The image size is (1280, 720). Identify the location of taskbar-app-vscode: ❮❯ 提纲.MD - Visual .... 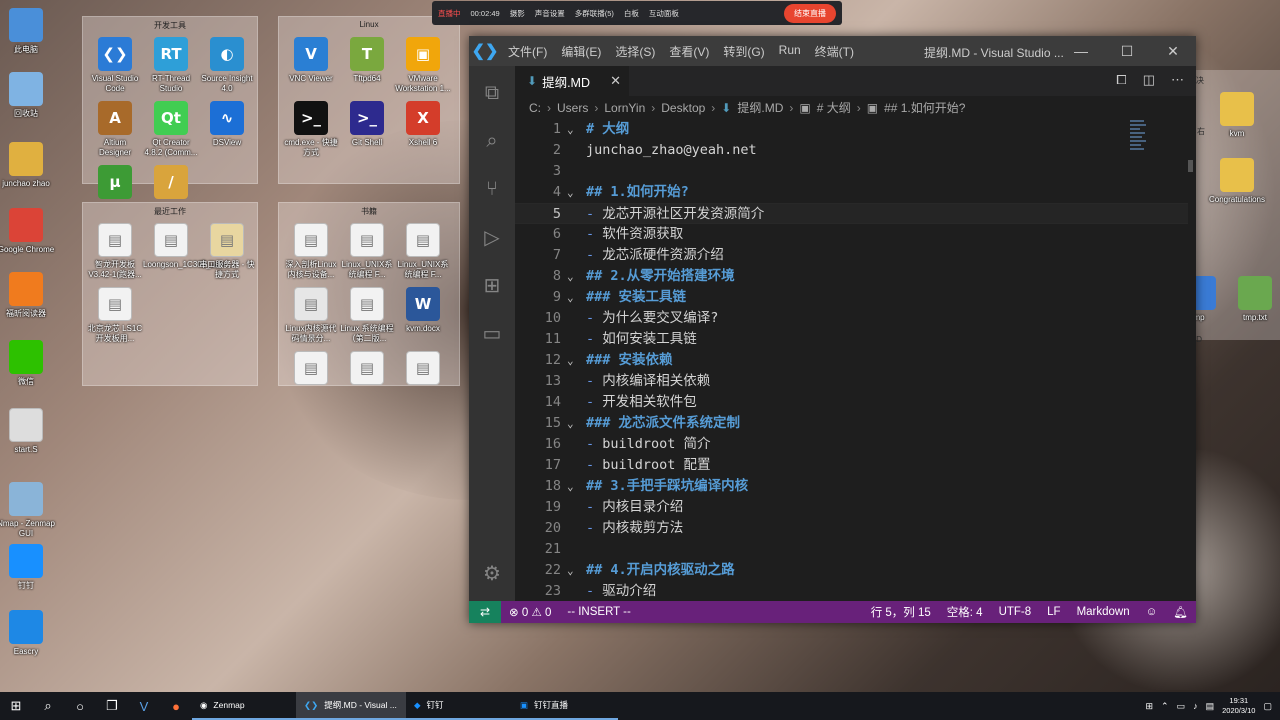
(351, 706).